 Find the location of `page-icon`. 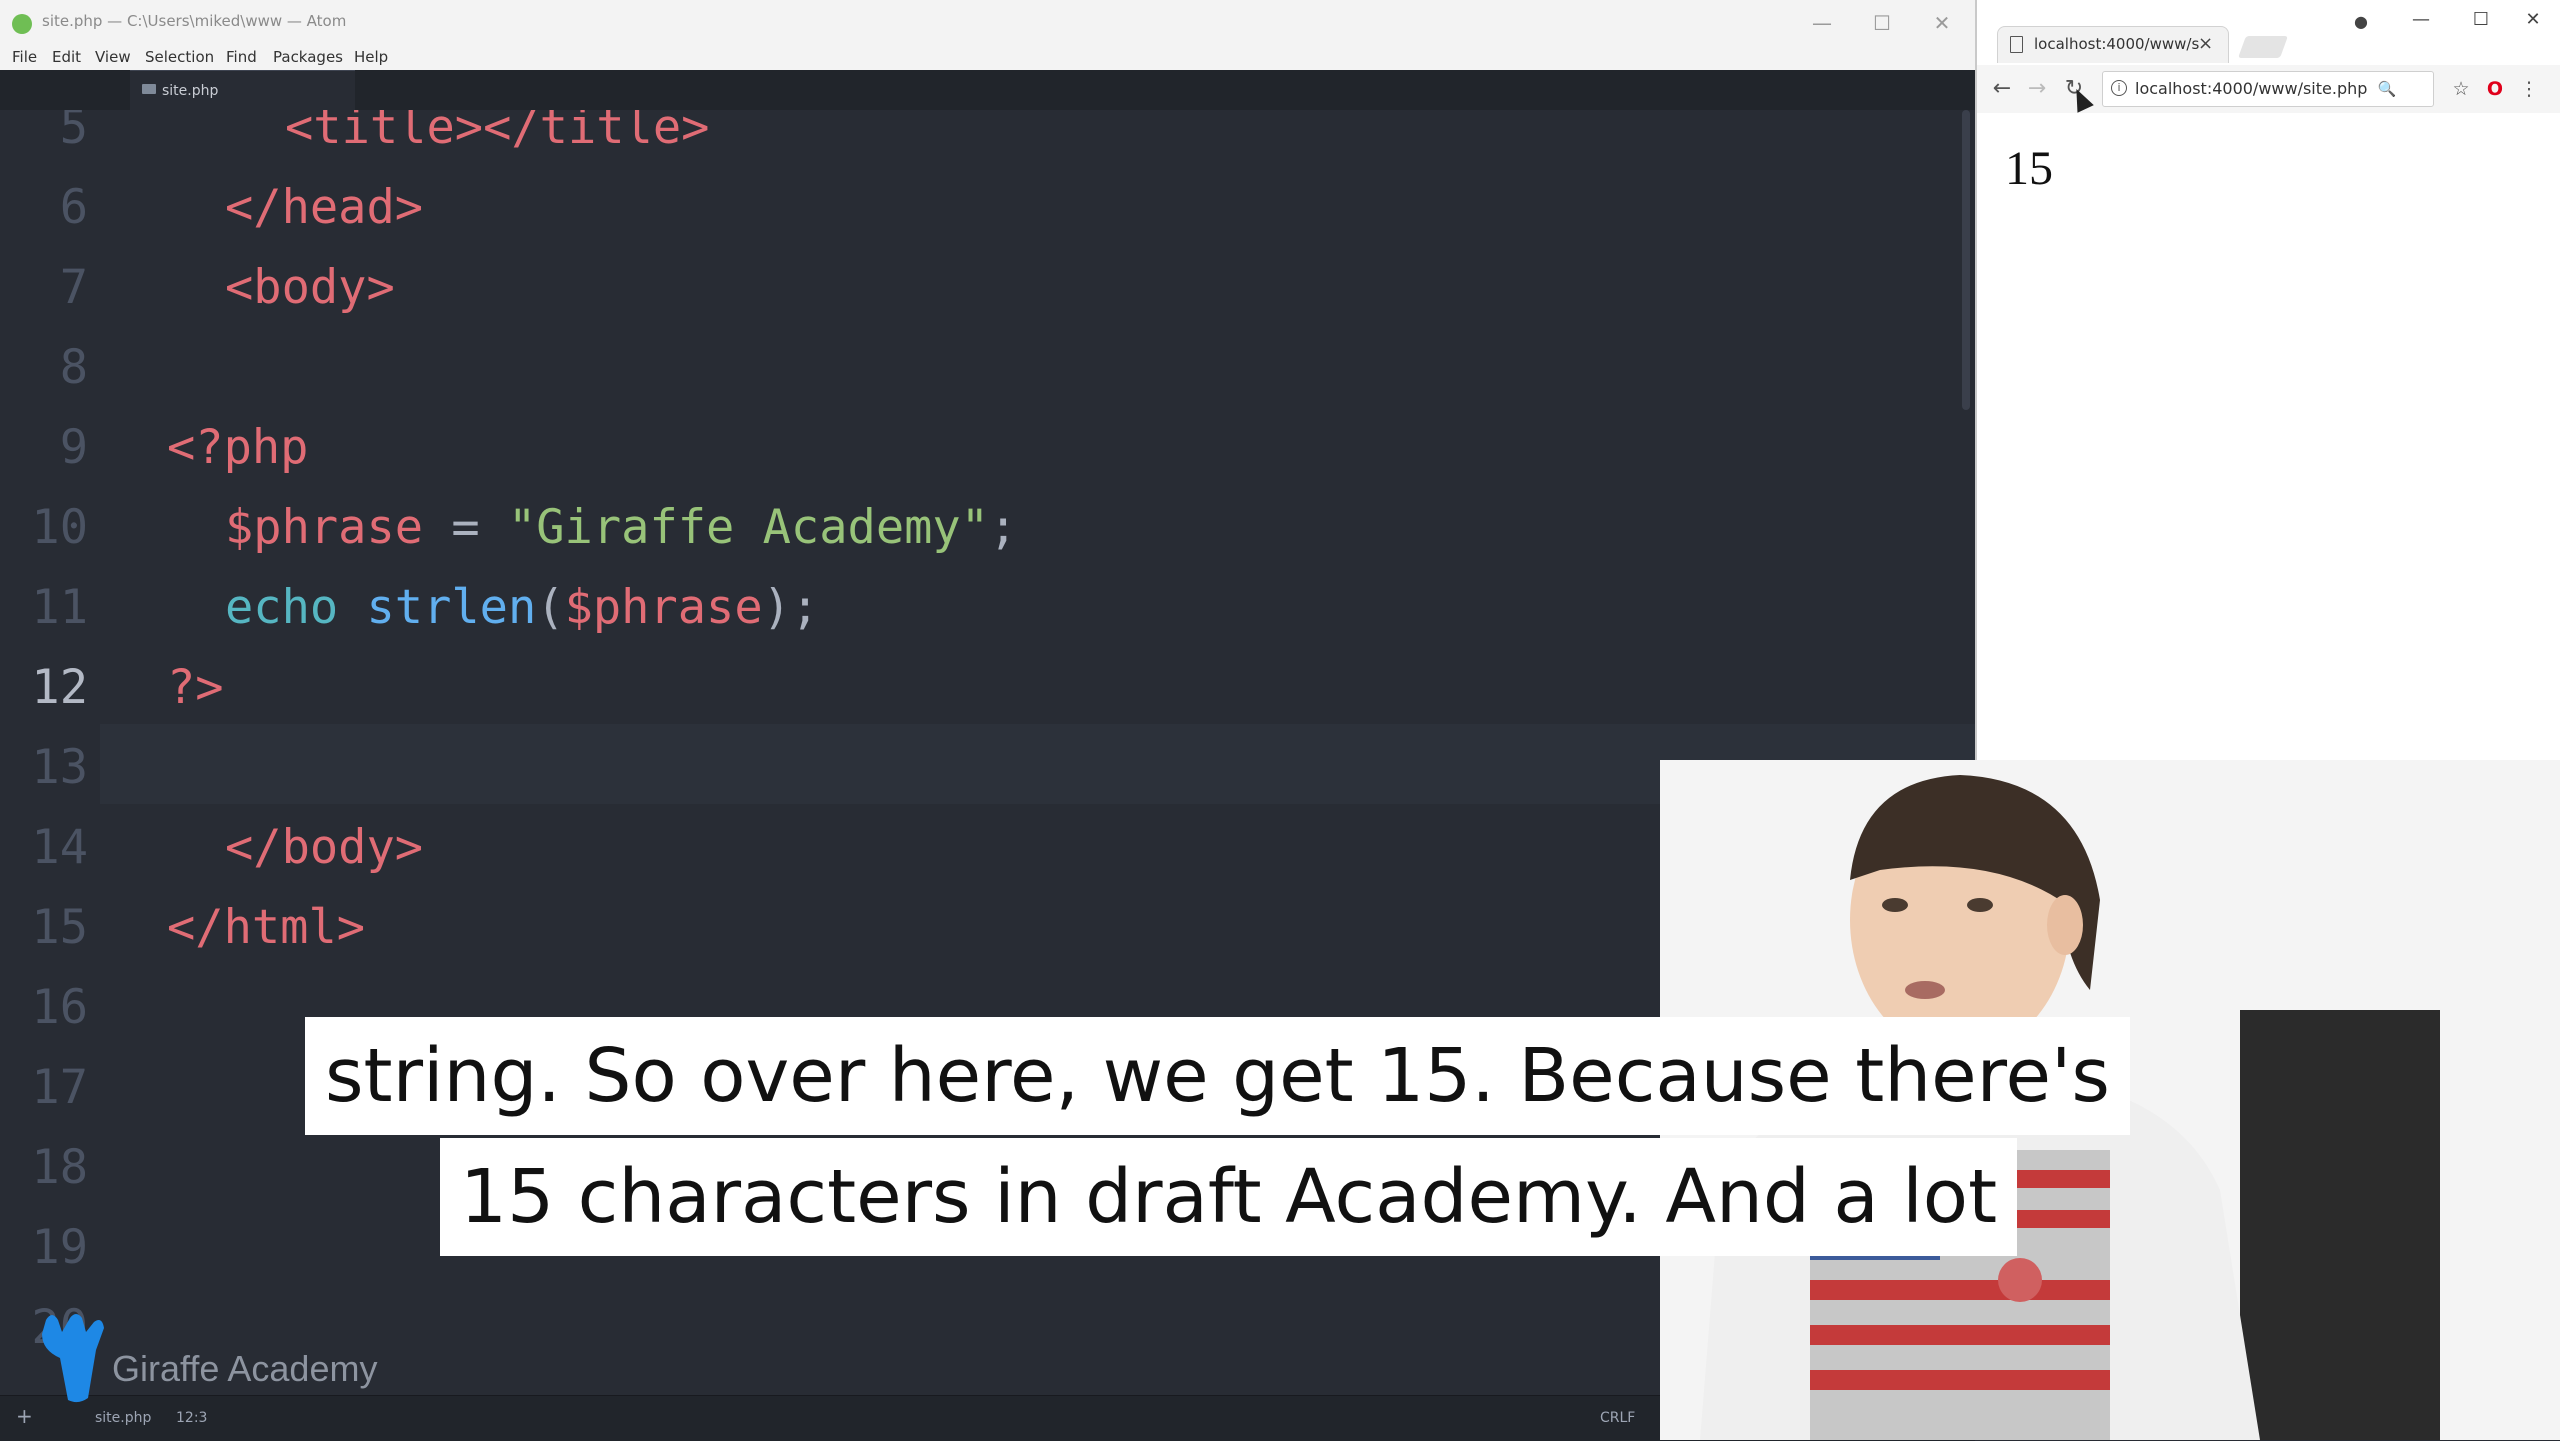

page-icon is located at coordinates (2016, 44).